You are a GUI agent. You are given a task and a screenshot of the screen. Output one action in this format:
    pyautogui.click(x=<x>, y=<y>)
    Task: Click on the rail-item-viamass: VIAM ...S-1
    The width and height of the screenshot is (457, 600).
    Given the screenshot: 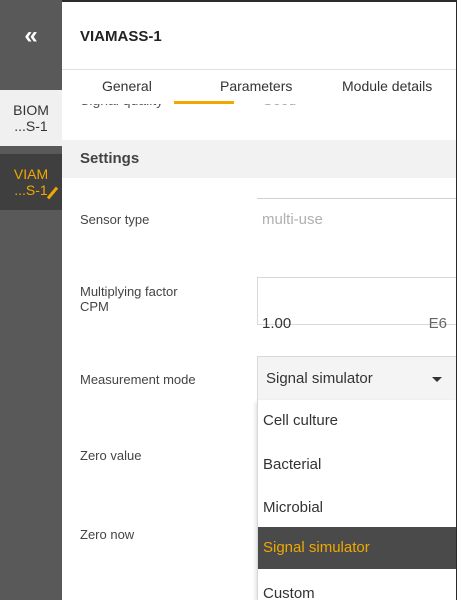 What is the action you would take?
    pyautogui.click(x=31, y=182)
    